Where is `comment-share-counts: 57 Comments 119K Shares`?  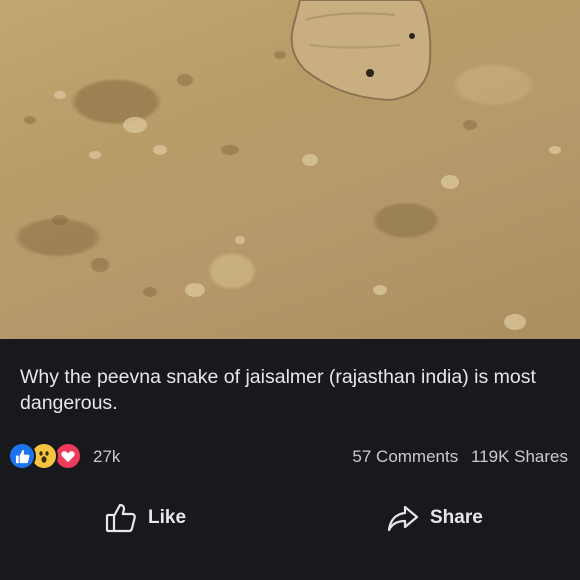
comment-share-counts: 57 Comments 119K Shares is located at coordinates (460, 457).